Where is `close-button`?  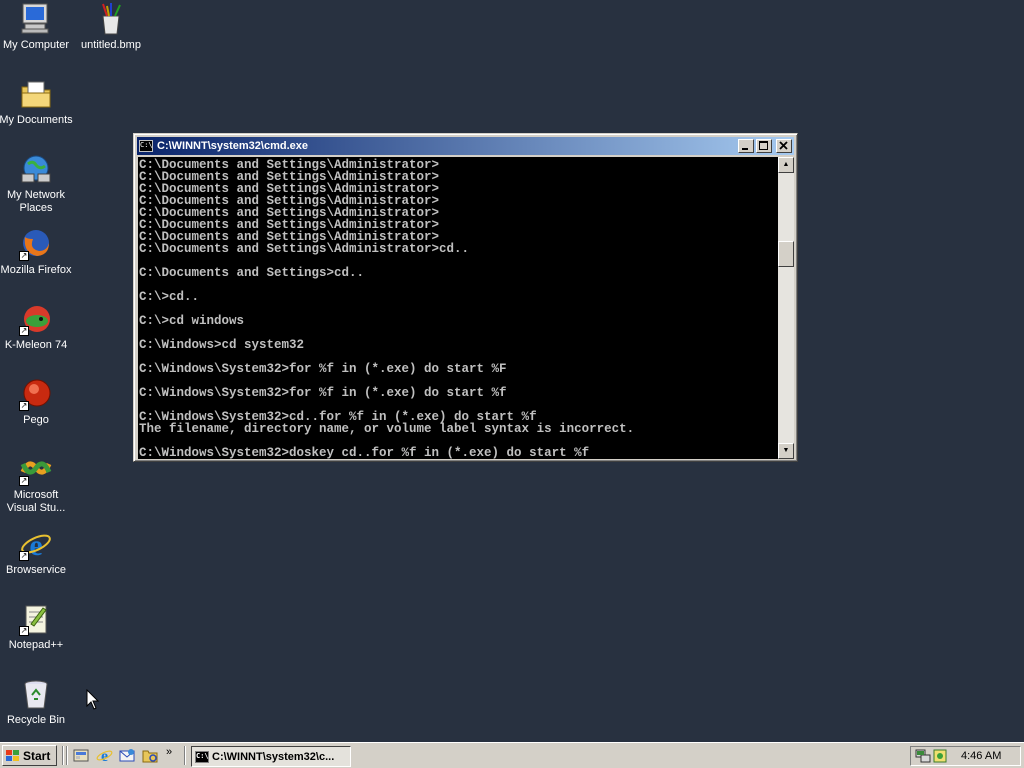
close-button is located at coordinates (784, 146).